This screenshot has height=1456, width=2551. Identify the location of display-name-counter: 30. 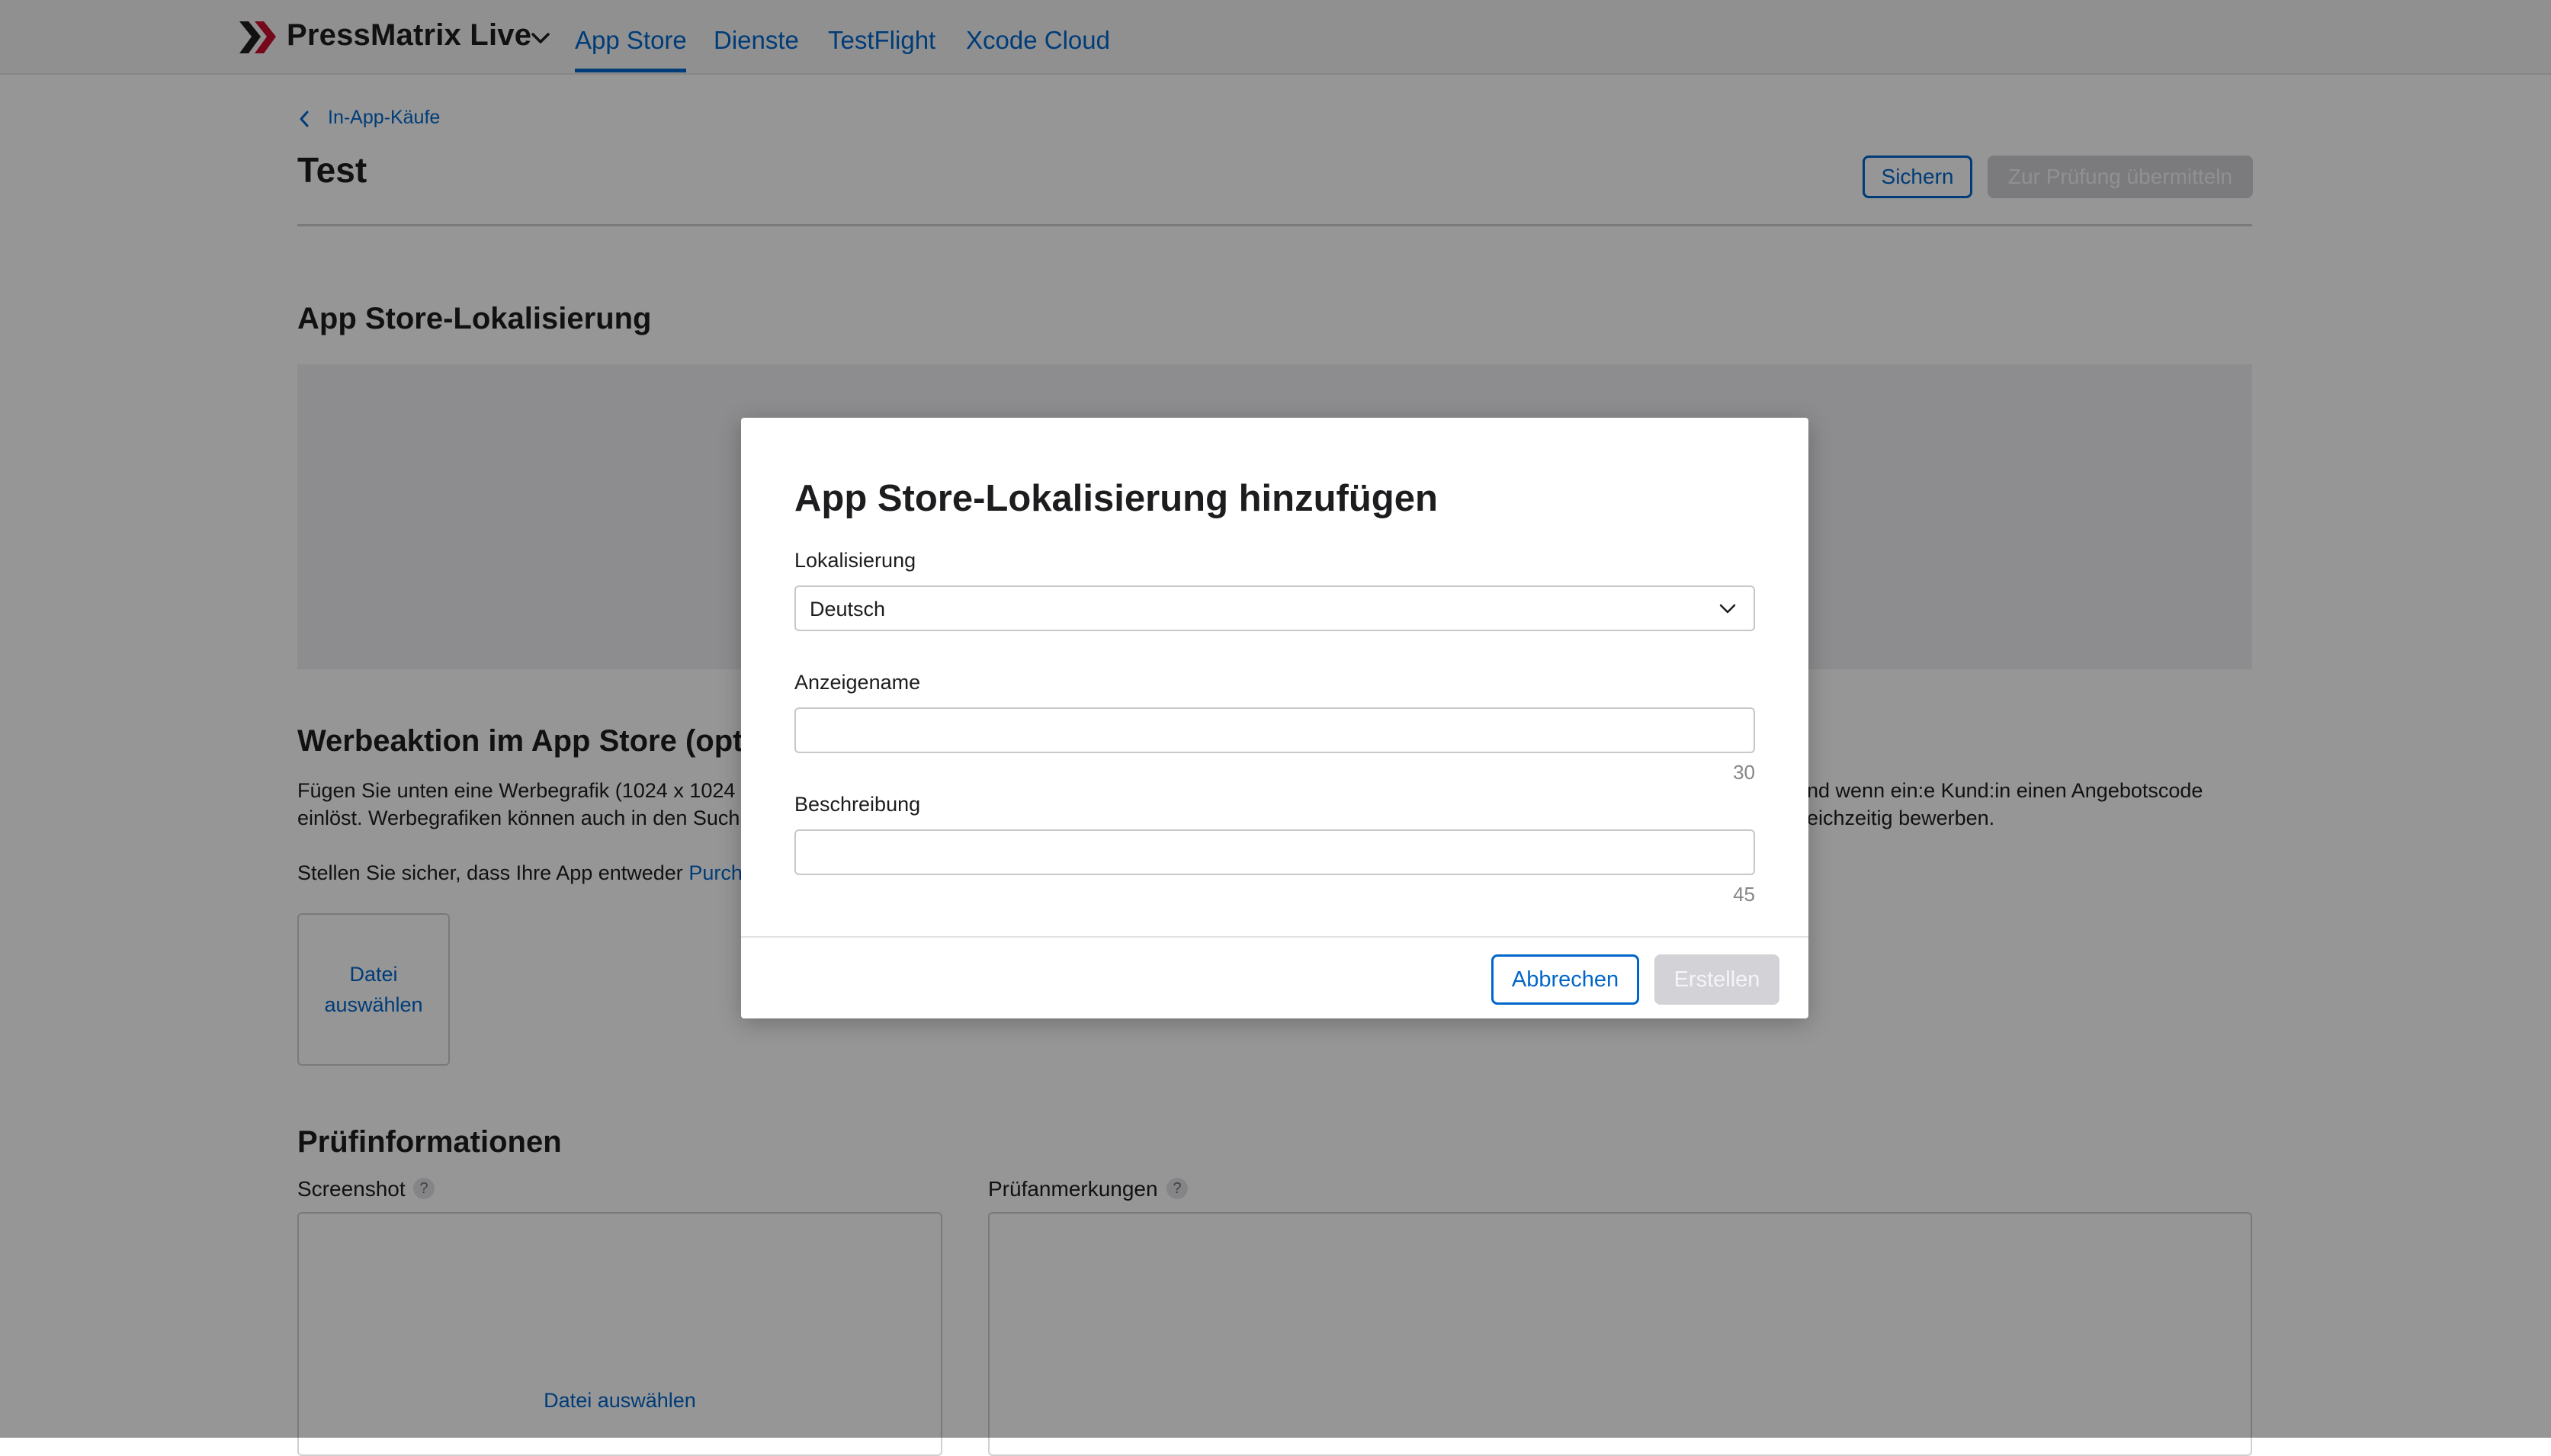
(1744, 772).